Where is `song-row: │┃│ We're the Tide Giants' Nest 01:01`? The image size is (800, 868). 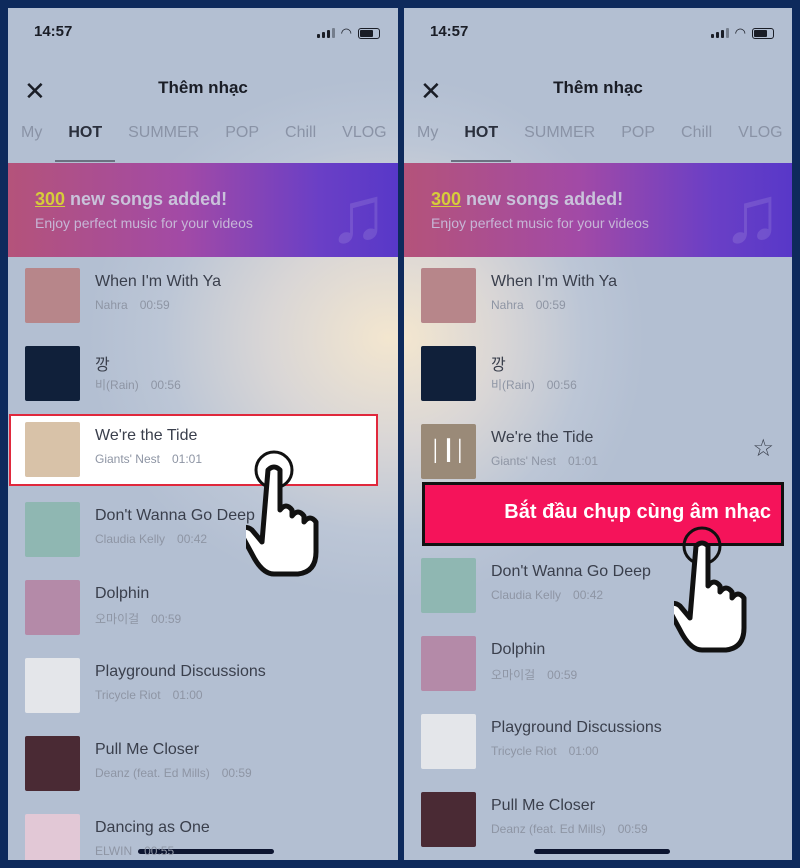
song-row: │┃│ We're the Tide Giants' Nest 01:01 is located at coordinates (598, 454).